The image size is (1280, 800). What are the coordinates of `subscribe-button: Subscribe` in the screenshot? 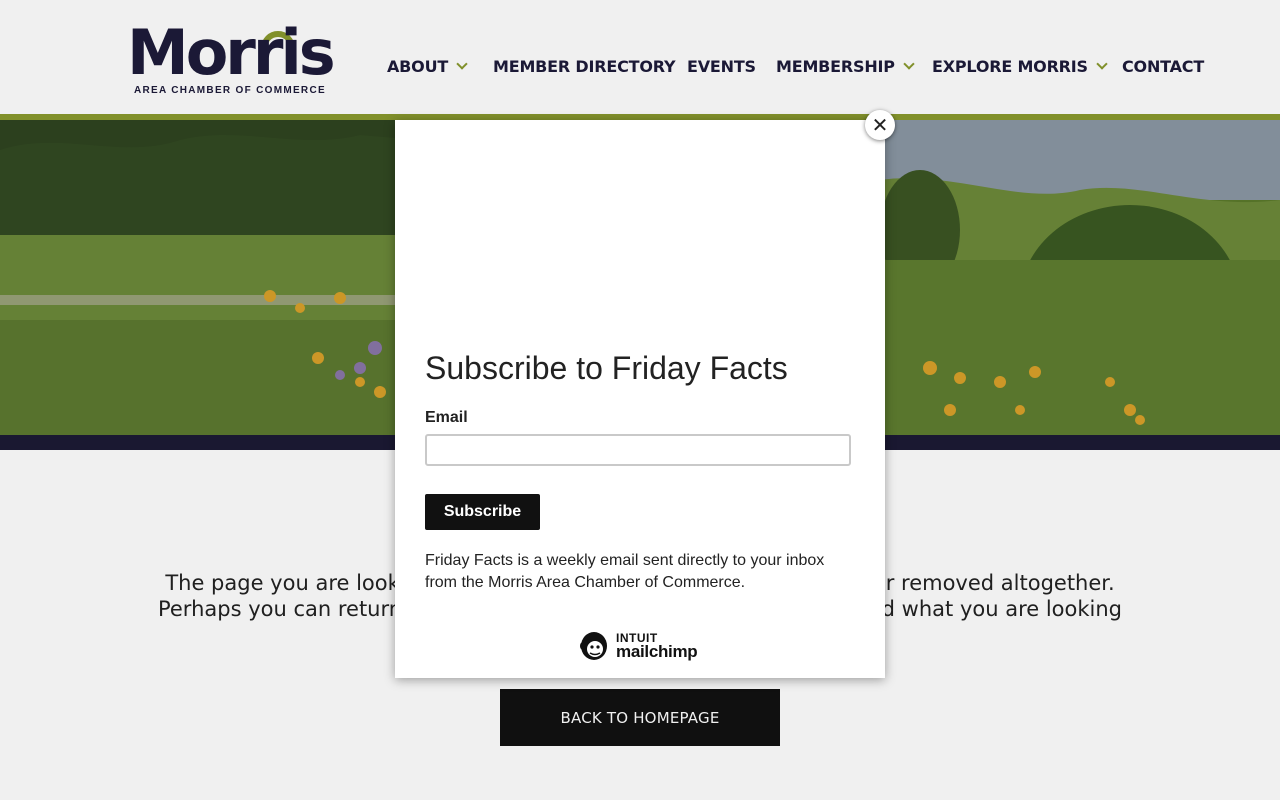 It's located at (482, 512).